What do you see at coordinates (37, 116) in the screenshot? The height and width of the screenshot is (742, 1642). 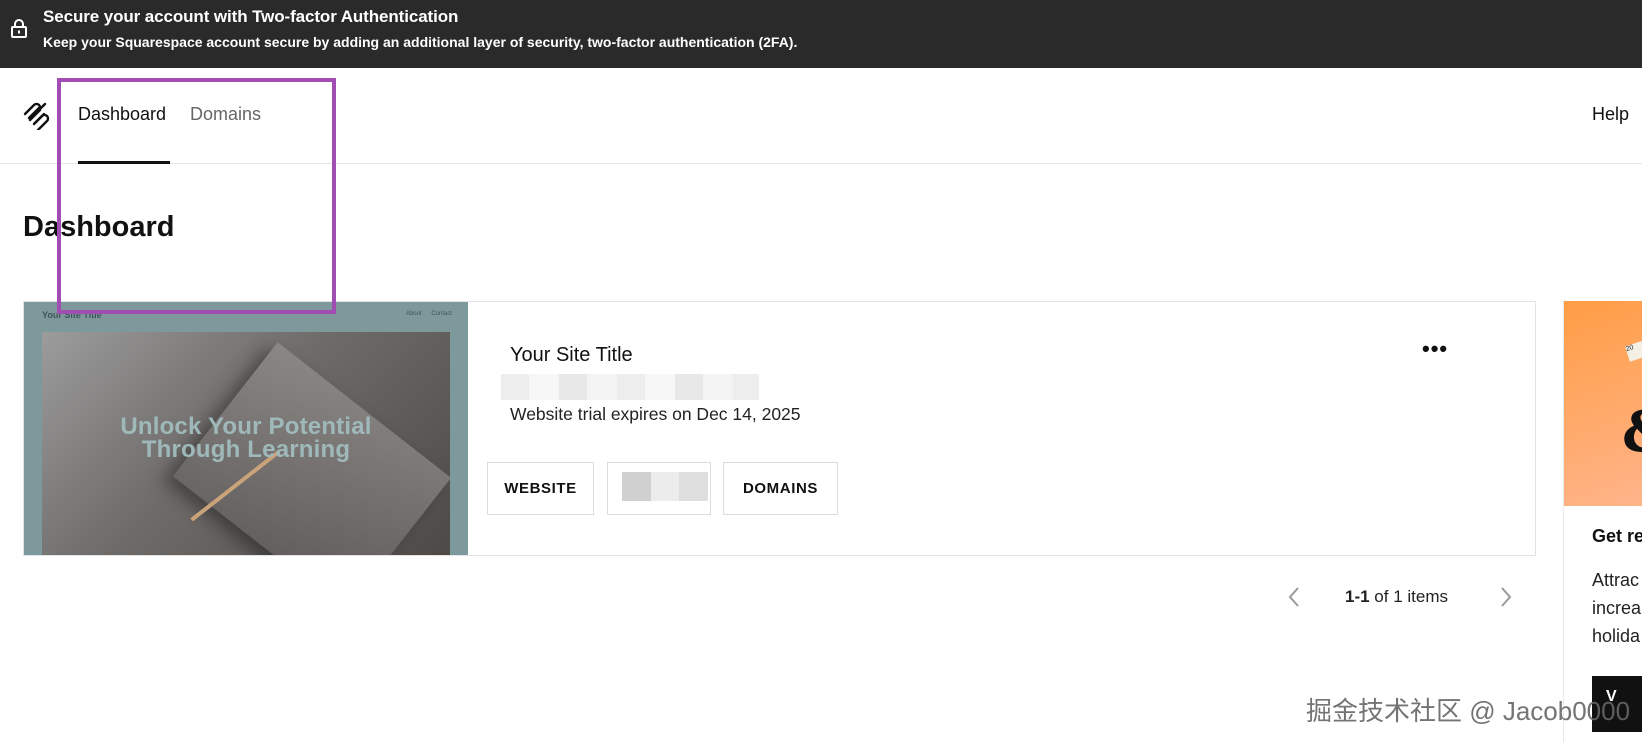 I see `squarespace-logo` at bounding box center [37, 116].